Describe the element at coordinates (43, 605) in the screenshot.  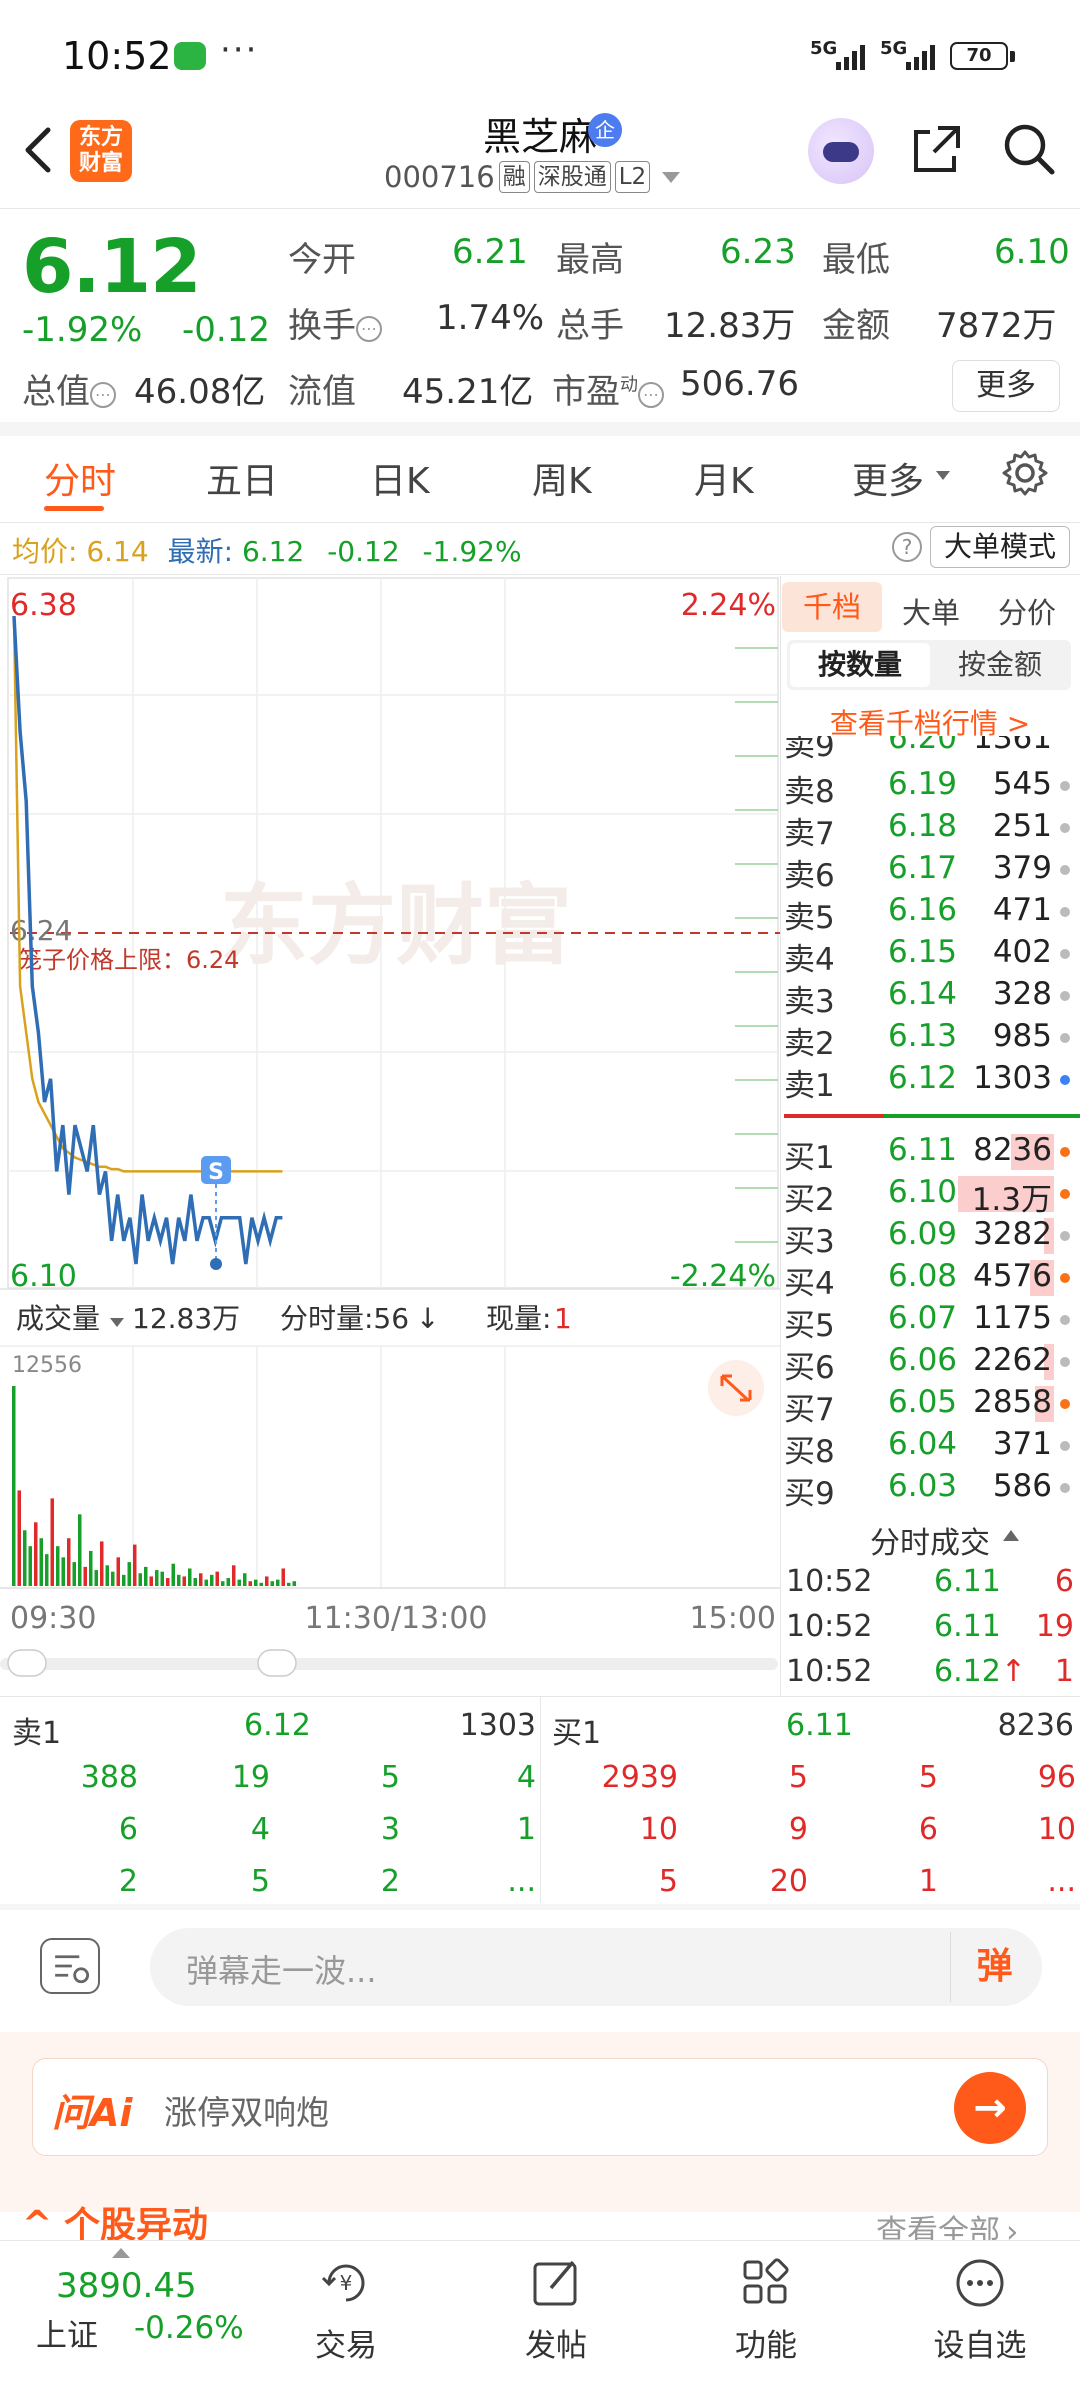
I see `top-price-label: 6.38` at that location.